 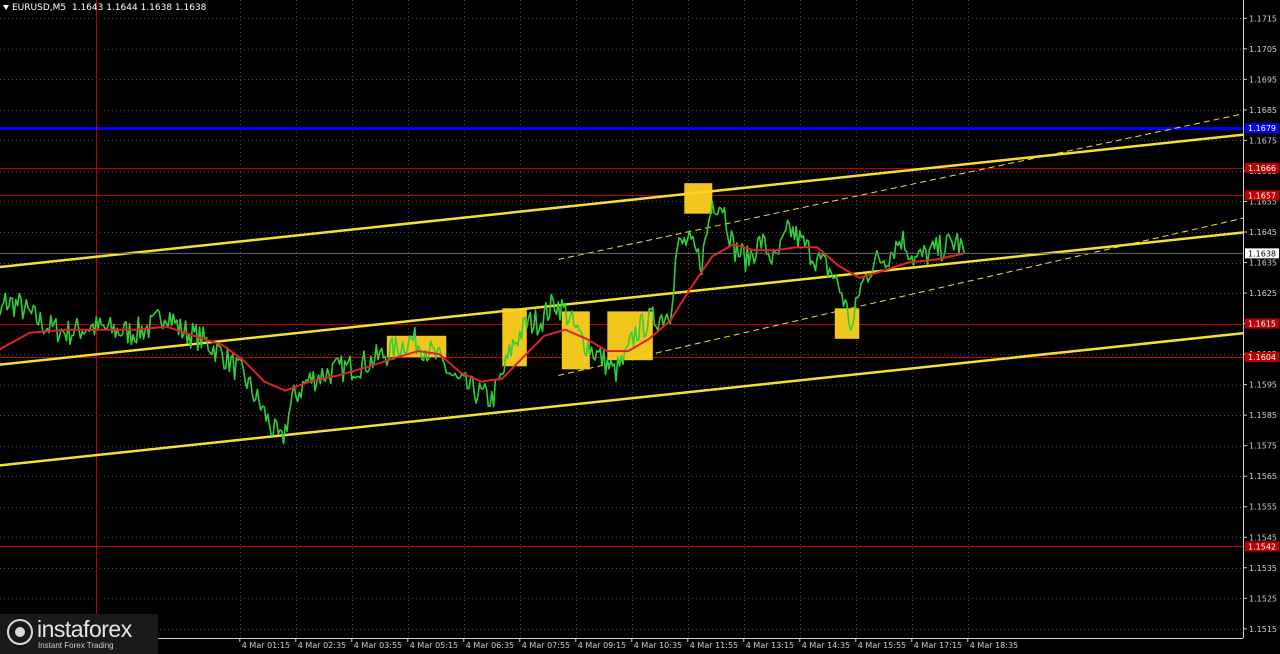 What do you see at coordinates (770, 645) in the screenshot?
I see `time-tick-label: 4 Mar 13:15` at bounding box center [770, 645].